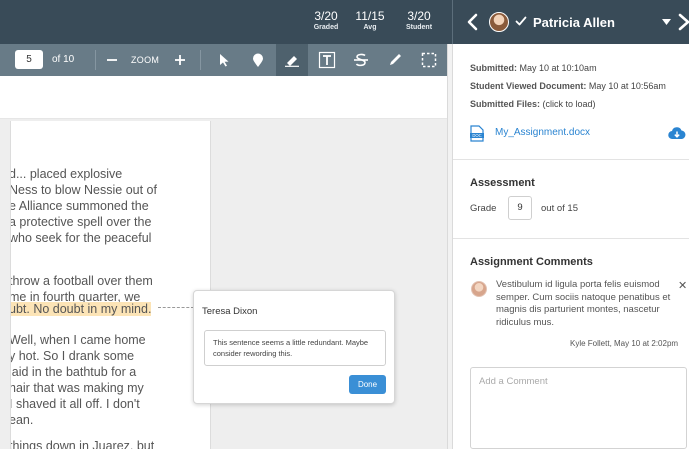 The image size is (689, 449). I want to click on annotation-toolbar: 5 of 10 ZOOM, so click(223, 60).